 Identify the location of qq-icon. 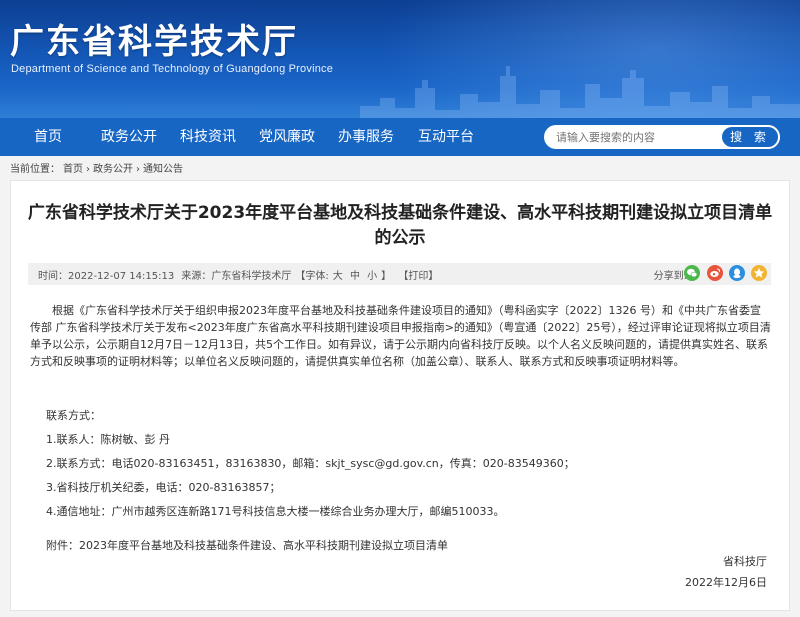
(736, 273).